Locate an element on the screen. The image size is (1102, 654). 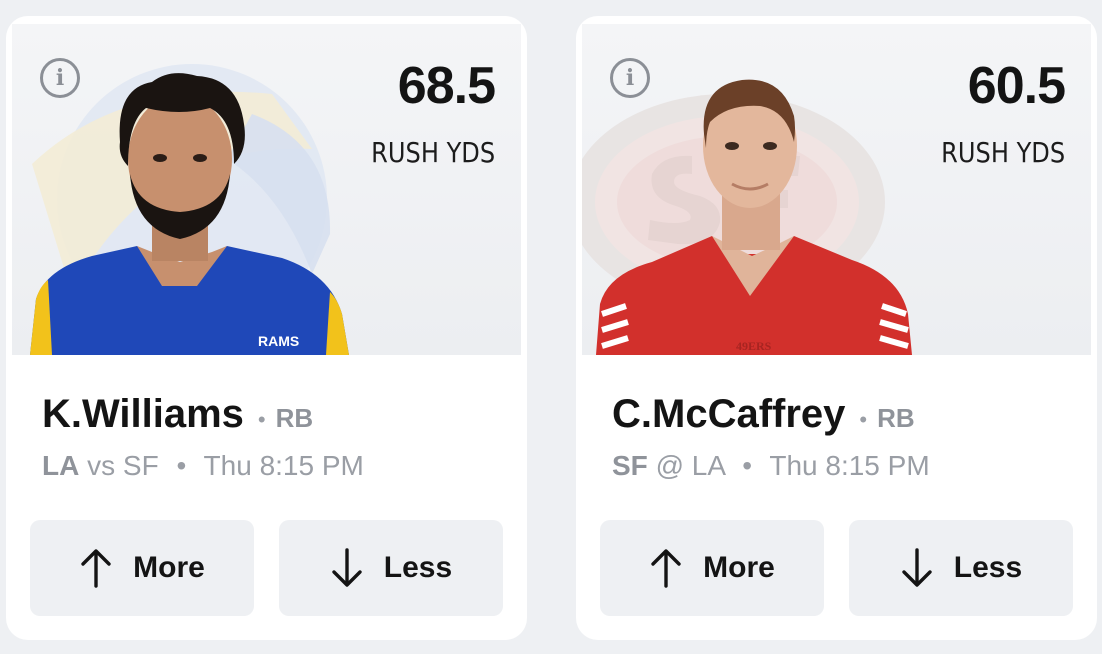
team-abbrev: SF is located at coordinates (630, 465).